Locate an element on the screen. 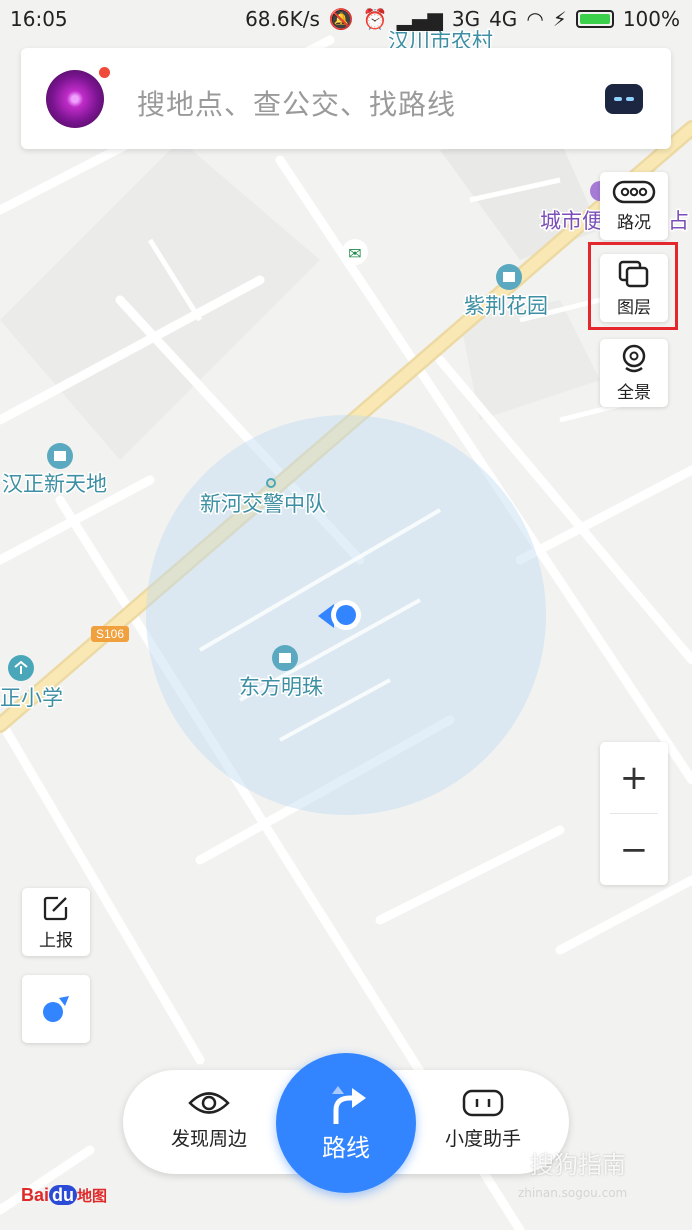 The height and width of the screenshot is (1230, 692). poi-garden-icon is located at coordinates (509, 277).